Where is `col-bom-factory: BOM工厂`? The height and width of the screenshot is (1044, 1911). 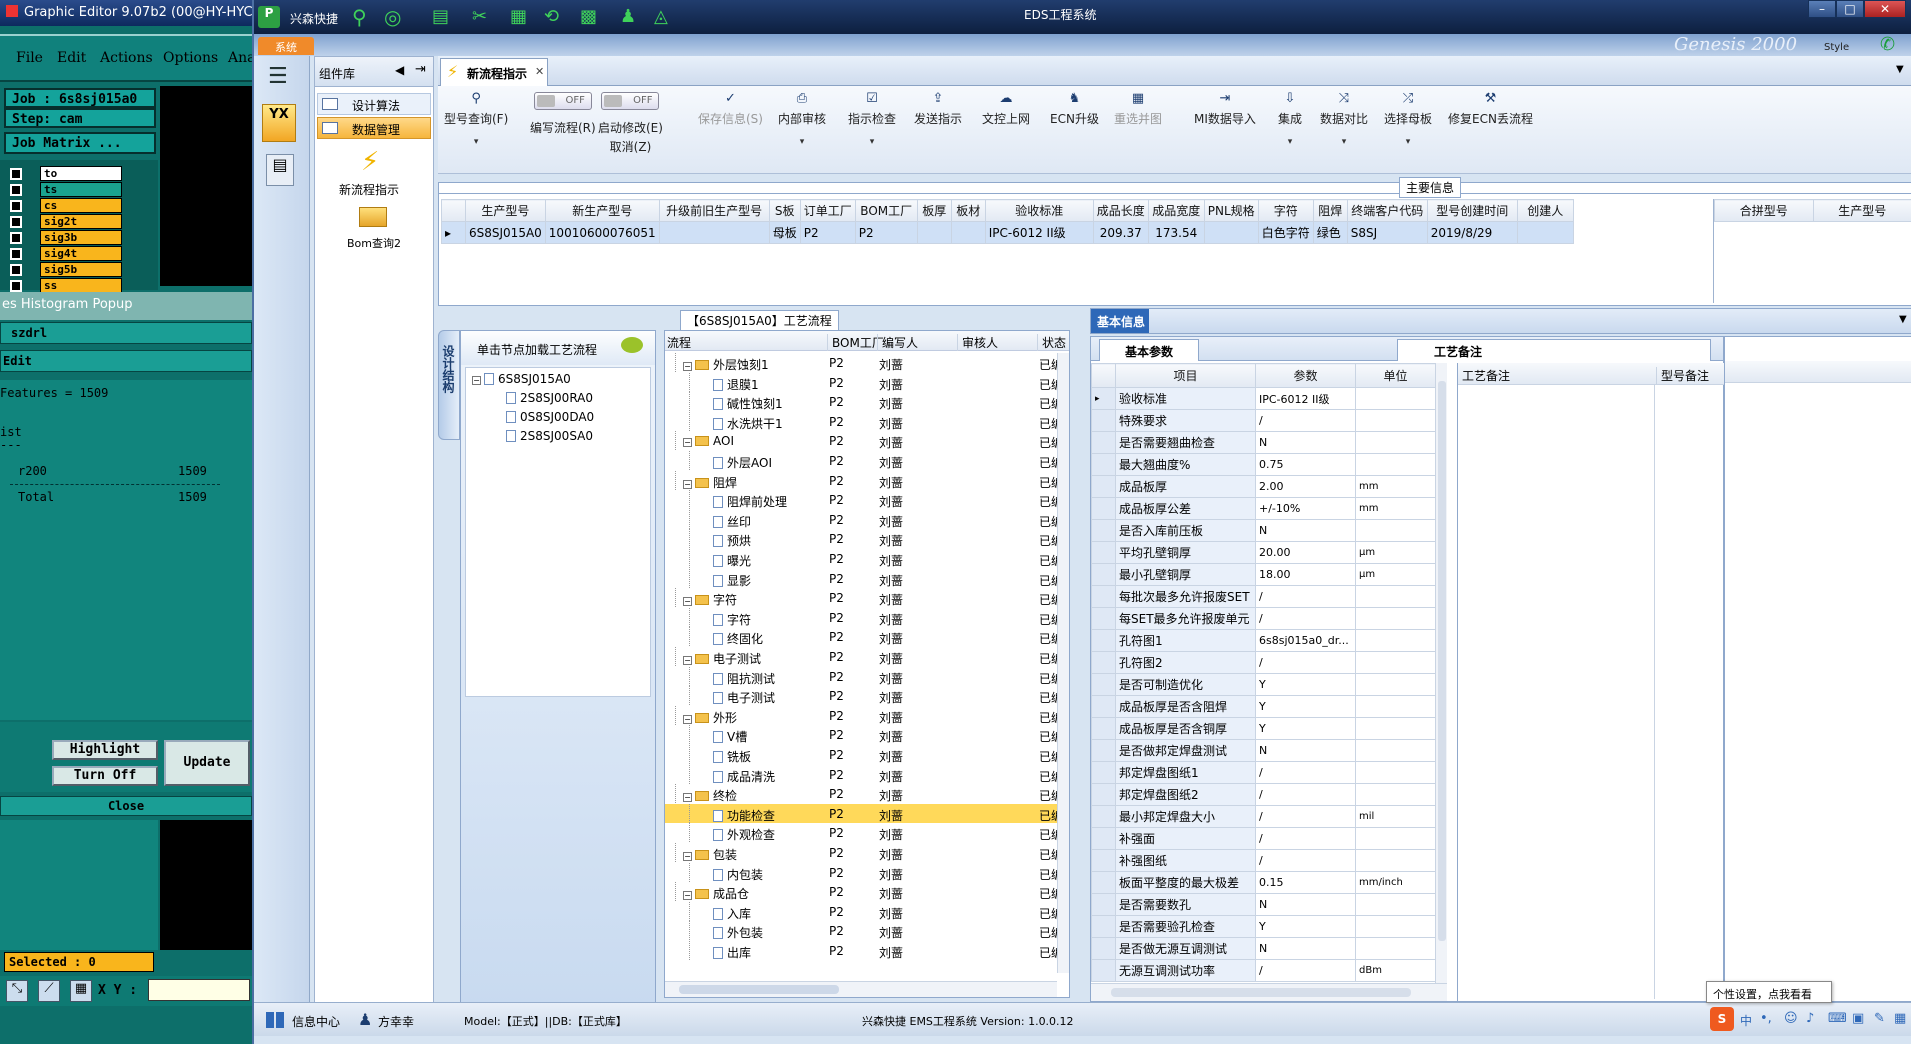 col-bom-factory: BOM工厂 is located at coordinates (855, 342).